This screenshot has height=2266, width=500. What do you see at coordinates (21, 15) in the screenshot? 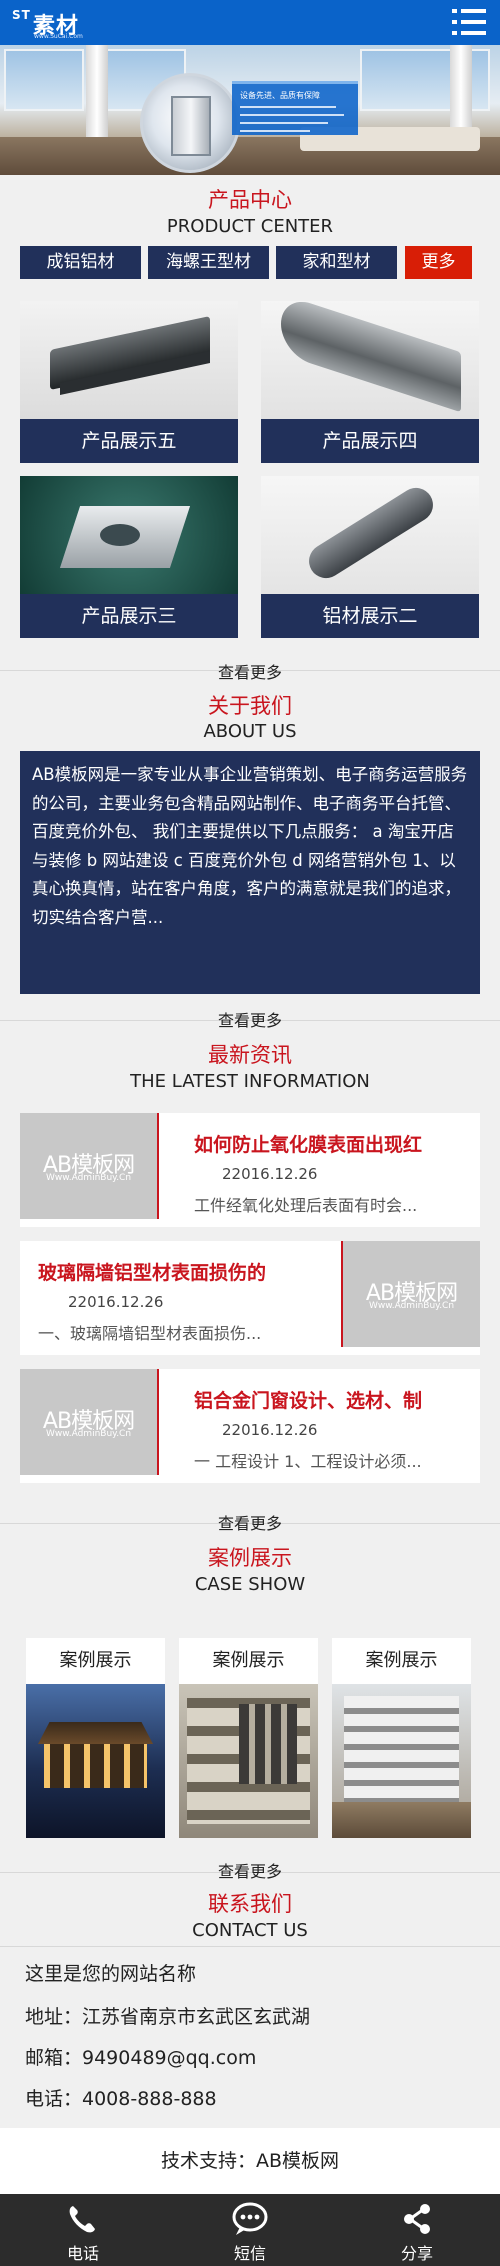
I see `logo-prefix: ST` at bounding box center [21, 15].